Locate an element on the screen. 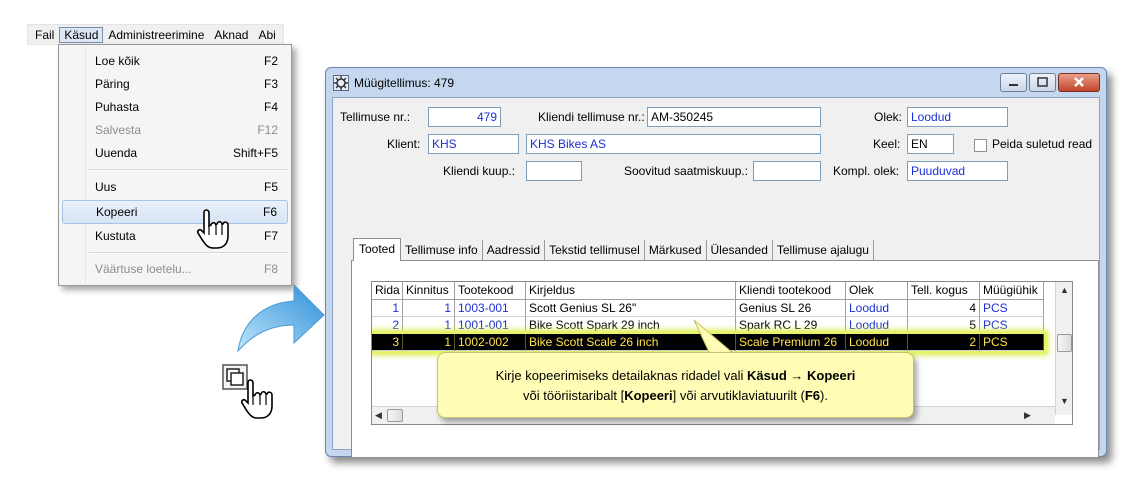 The image size is (1133, 483). status-field: Loodud is located at coordinates (957, 117).